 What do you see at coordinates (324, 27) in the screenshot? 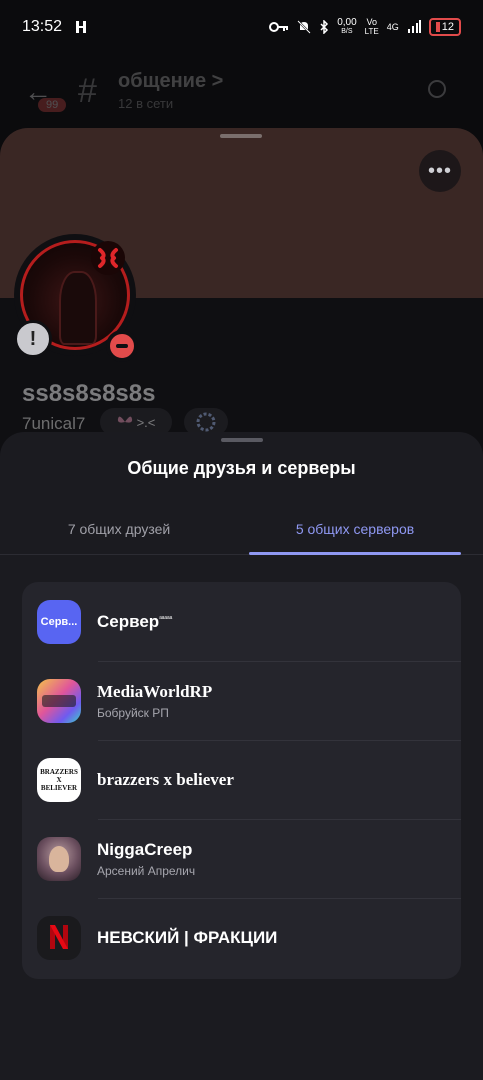
I see `bluetooth-icon` at bounding box center [324, 27].